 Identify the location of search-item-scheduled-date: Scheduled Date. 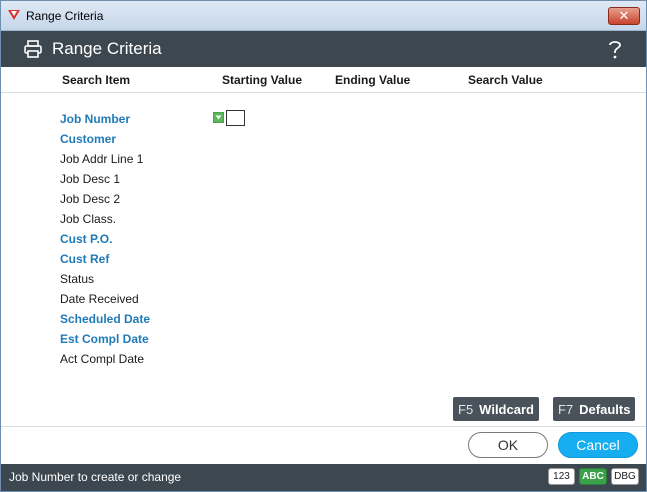
(105, 319).